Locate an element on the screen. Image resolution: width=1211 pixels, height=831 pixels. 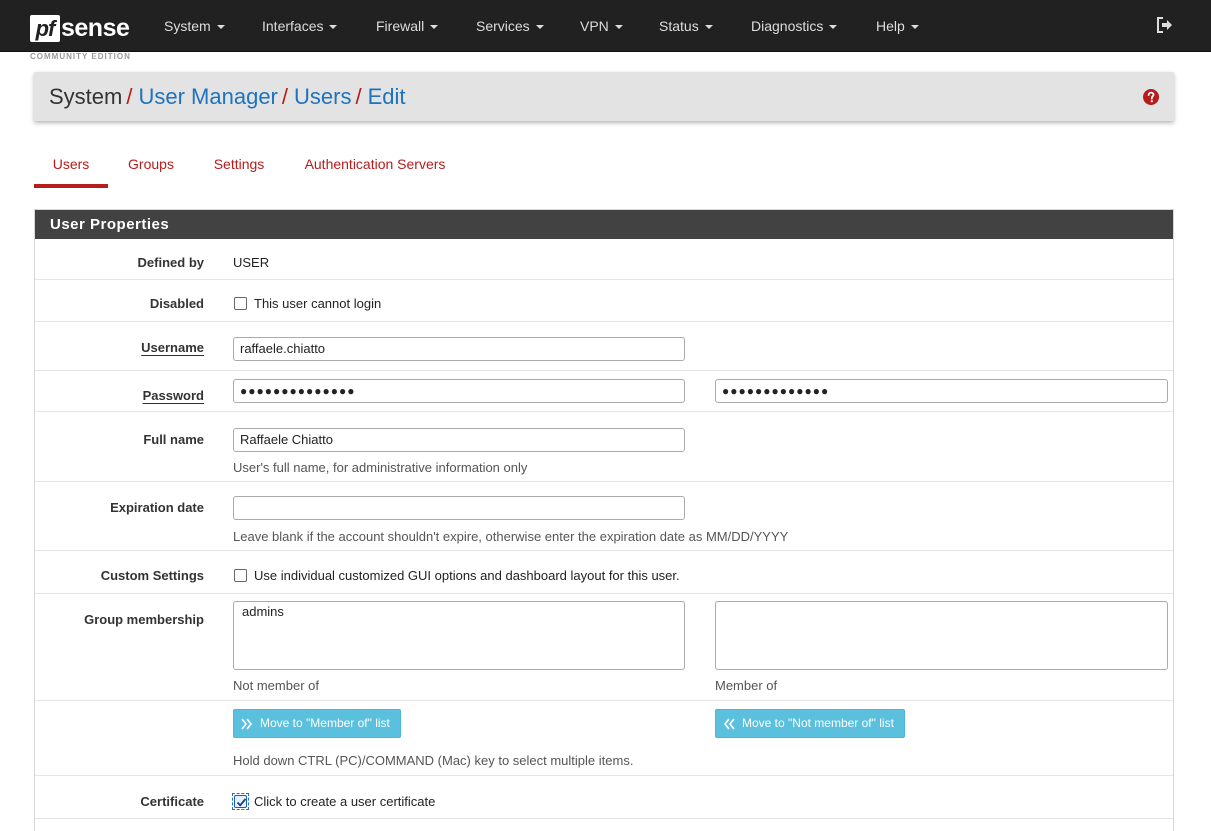
tab-users: Users is located at coordinates (71, 168).